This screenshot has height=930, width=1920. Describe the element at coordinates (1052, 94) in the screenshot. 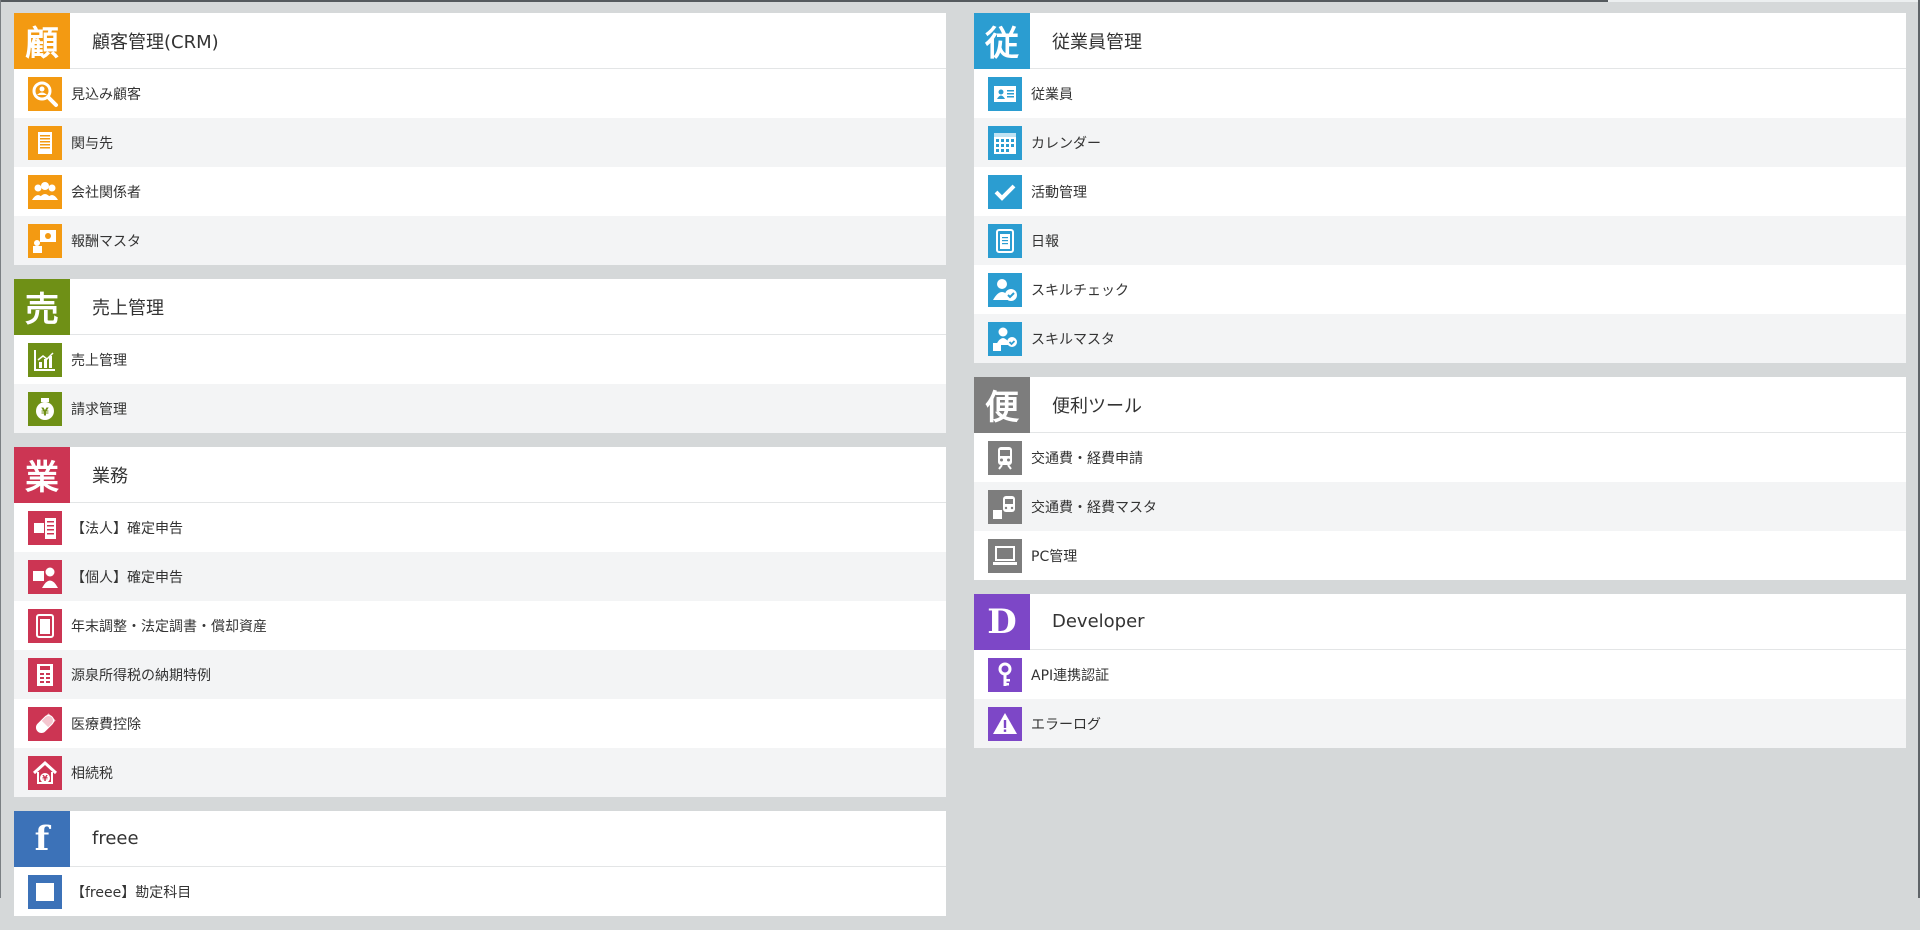

I see `menu-item-label: 従業員` at that location.